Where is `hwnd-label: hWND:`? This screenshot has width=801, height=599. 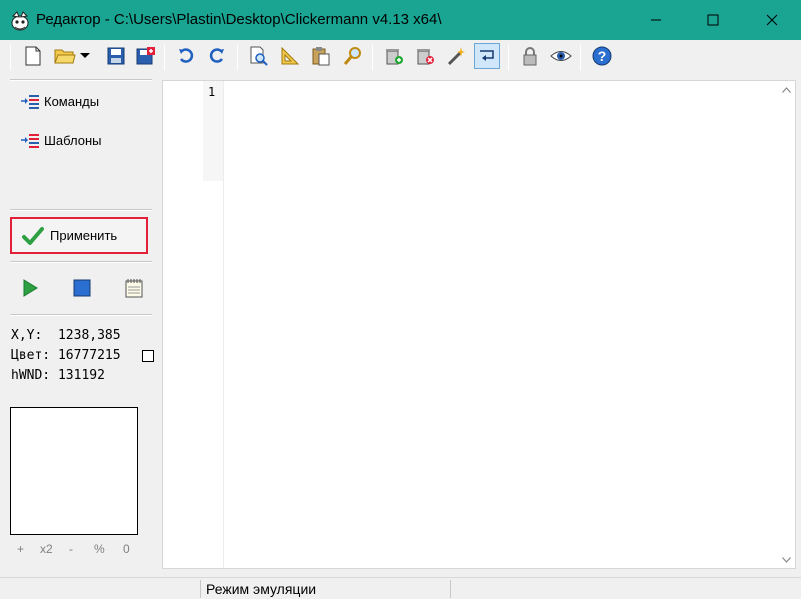 hwnd-label: hWND: is located at coordinates (31, 375).